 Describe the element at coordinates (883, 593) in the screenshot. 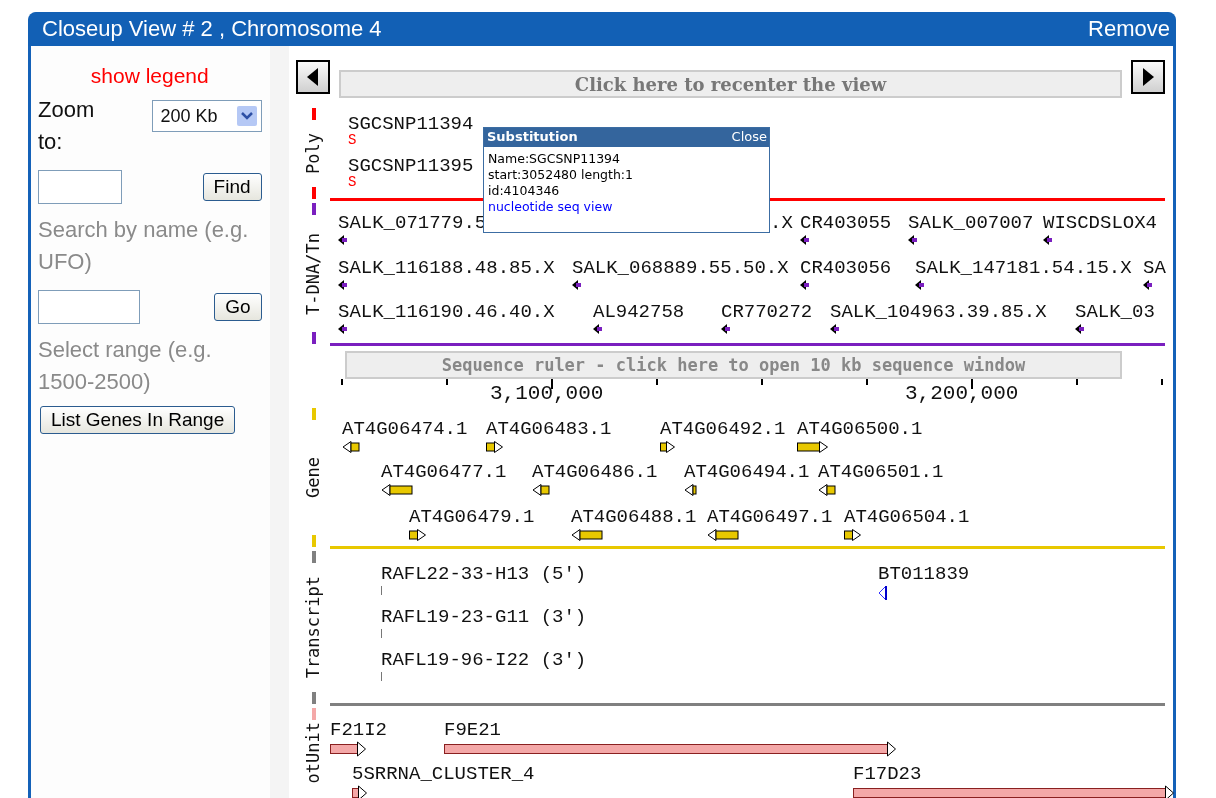

I see `transcript-arrow-icon` at that location.